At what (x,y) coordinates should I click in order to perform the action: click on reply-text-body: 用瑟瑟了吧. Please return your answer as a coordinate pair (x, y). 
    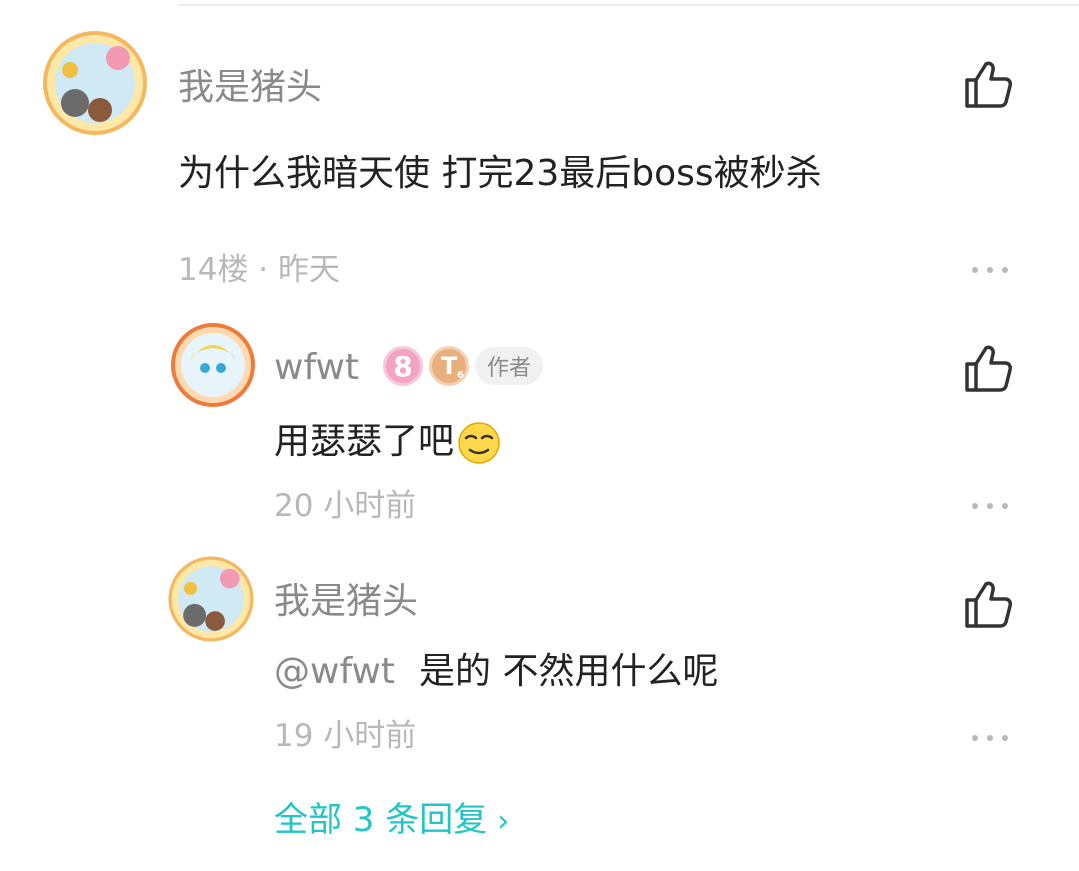
    Looking at the image, I should click on (364, 441).